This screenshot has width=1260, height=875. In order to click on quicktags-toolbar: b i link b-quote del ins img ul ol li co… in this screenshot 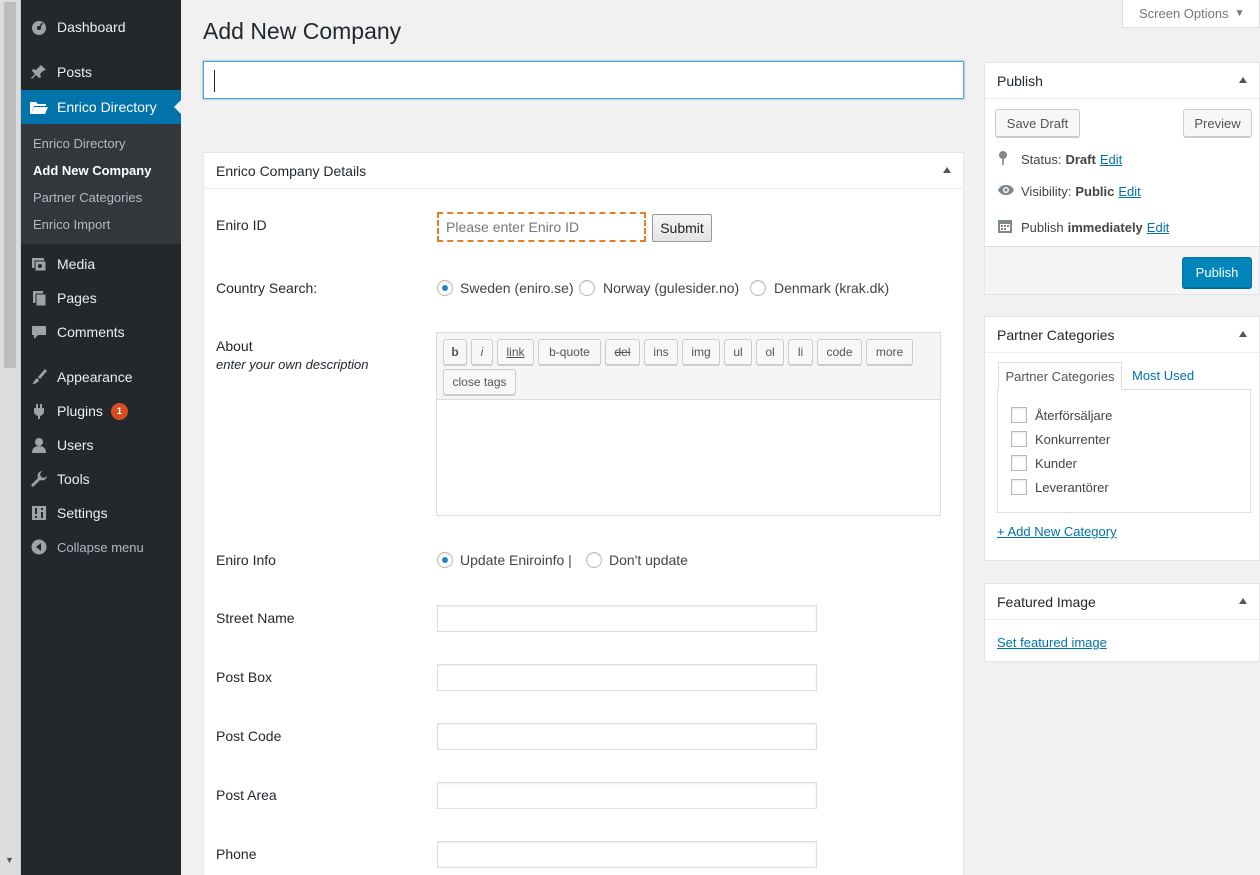, I will do `click(688, 366)`.